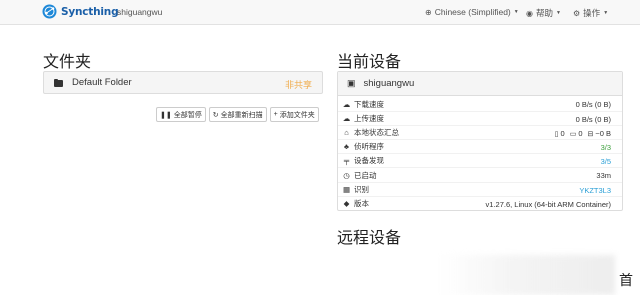 This screenshot has width=640, height=295. I want to click on local-dirs-count: 0, so click(580, 134).